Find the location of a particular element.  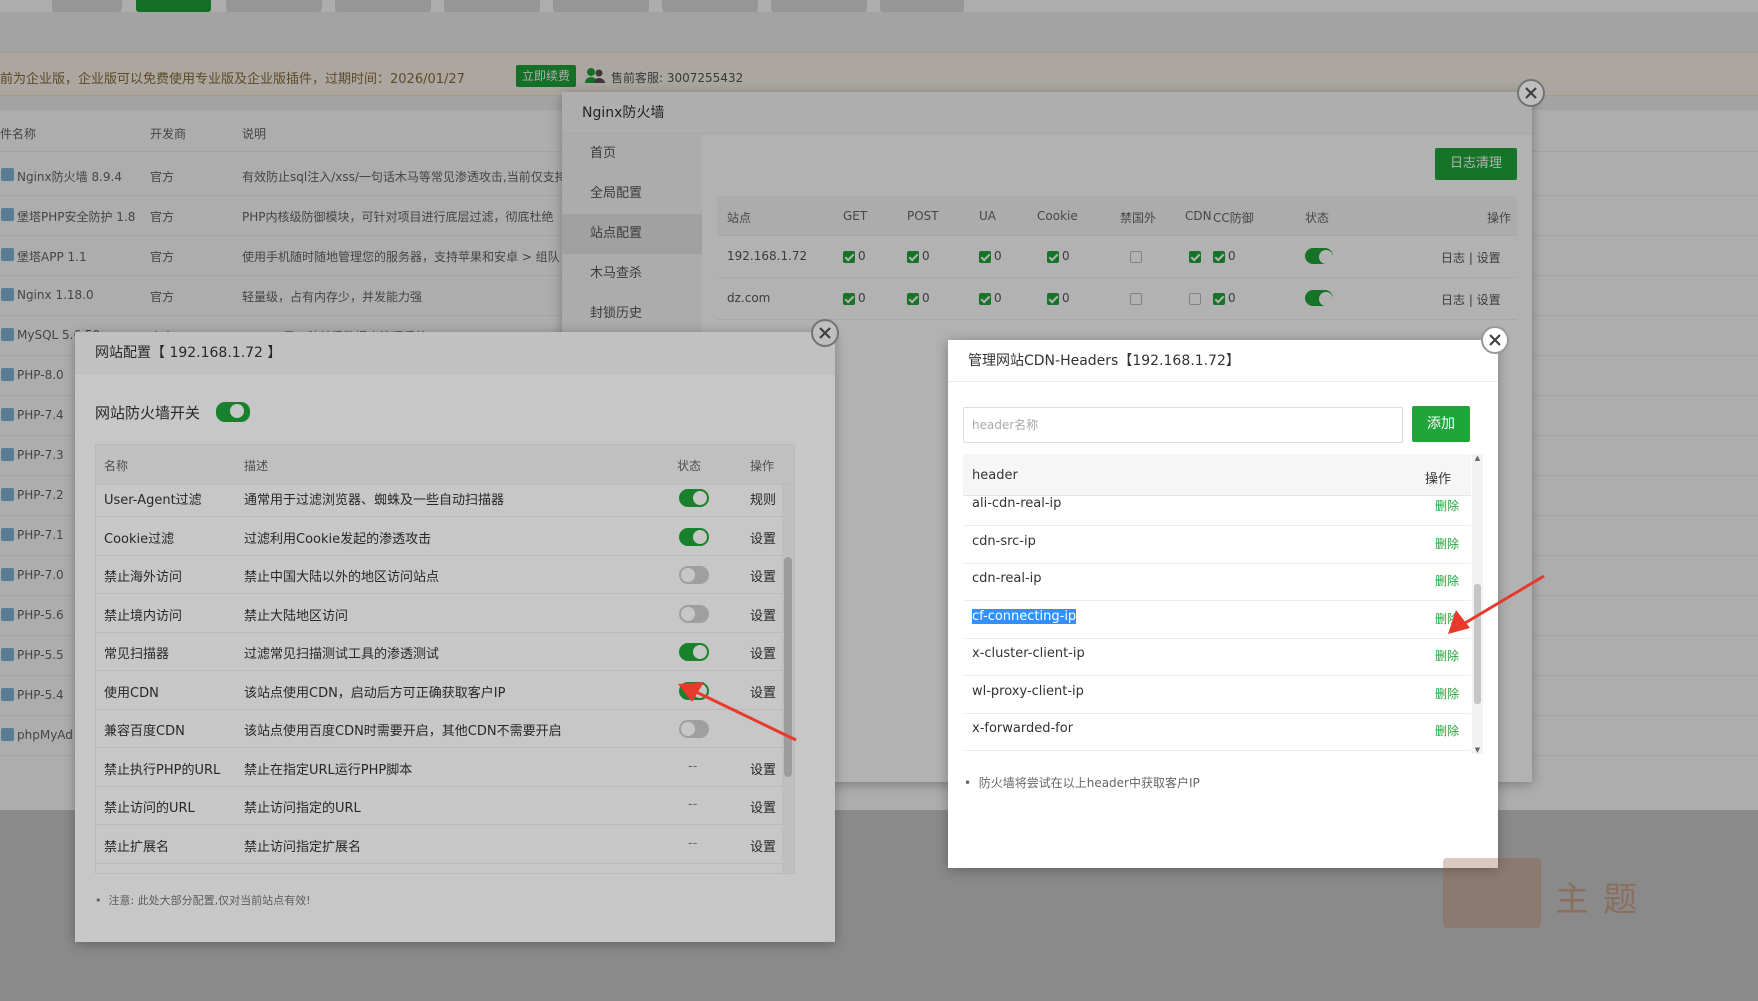

col-status: 状态 is located at coordinates (1317, 218).